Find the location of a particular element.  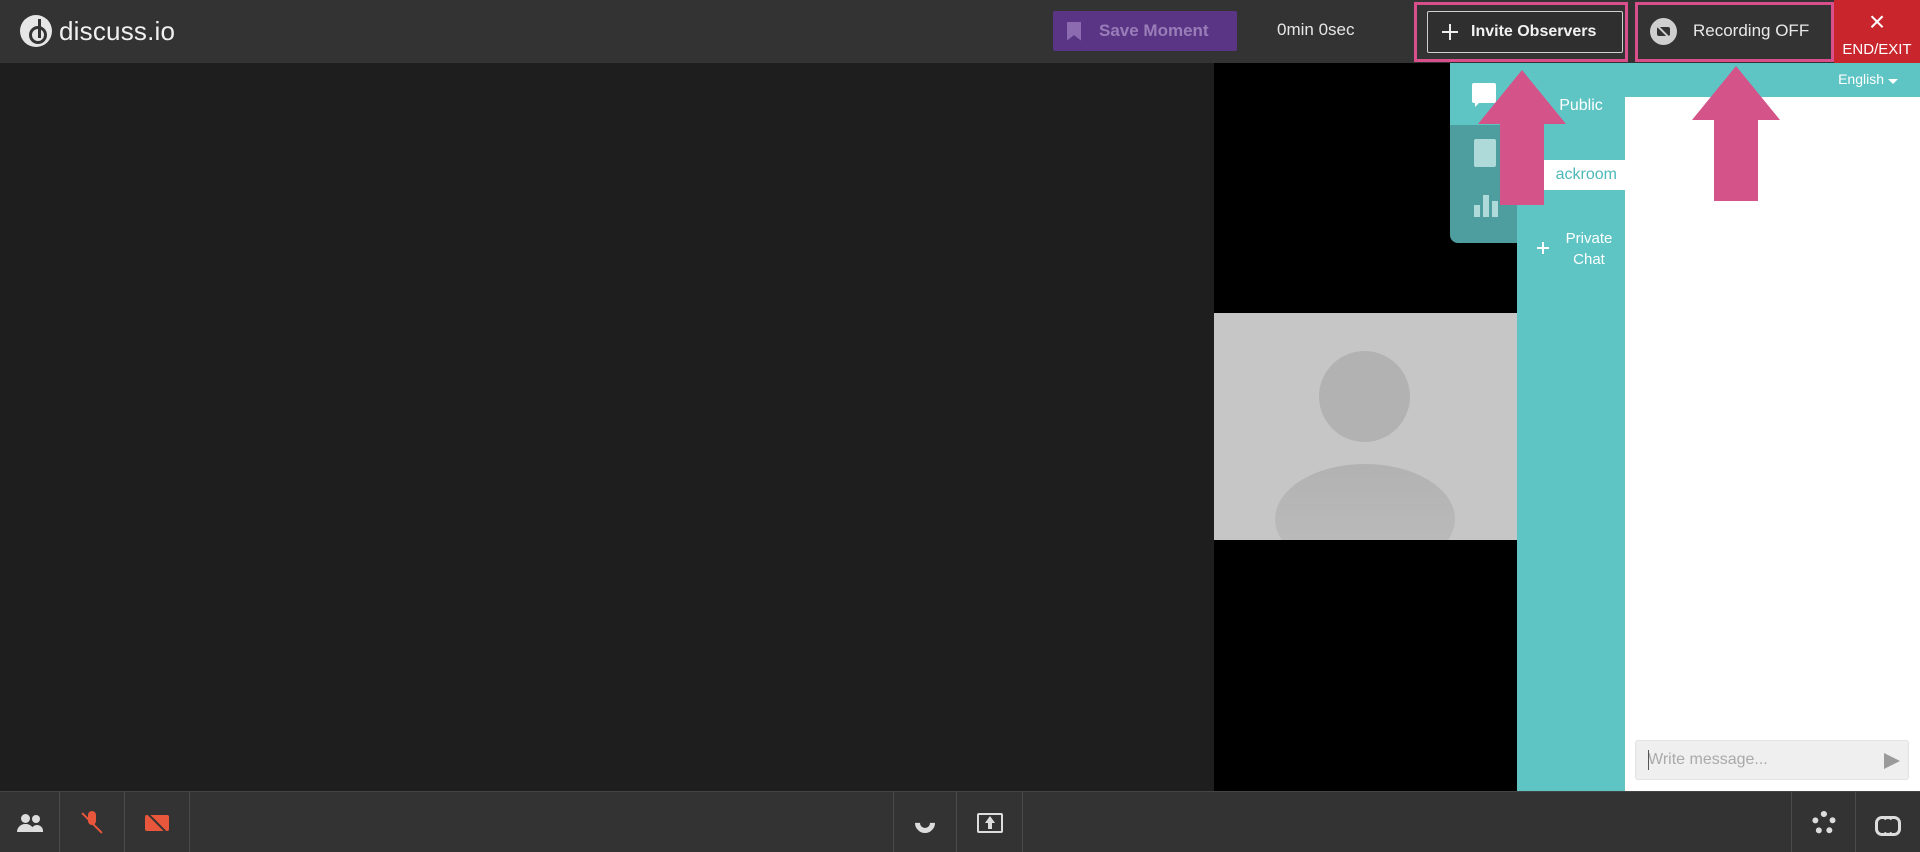

settings-icon is located at coordinates (1823, 822).